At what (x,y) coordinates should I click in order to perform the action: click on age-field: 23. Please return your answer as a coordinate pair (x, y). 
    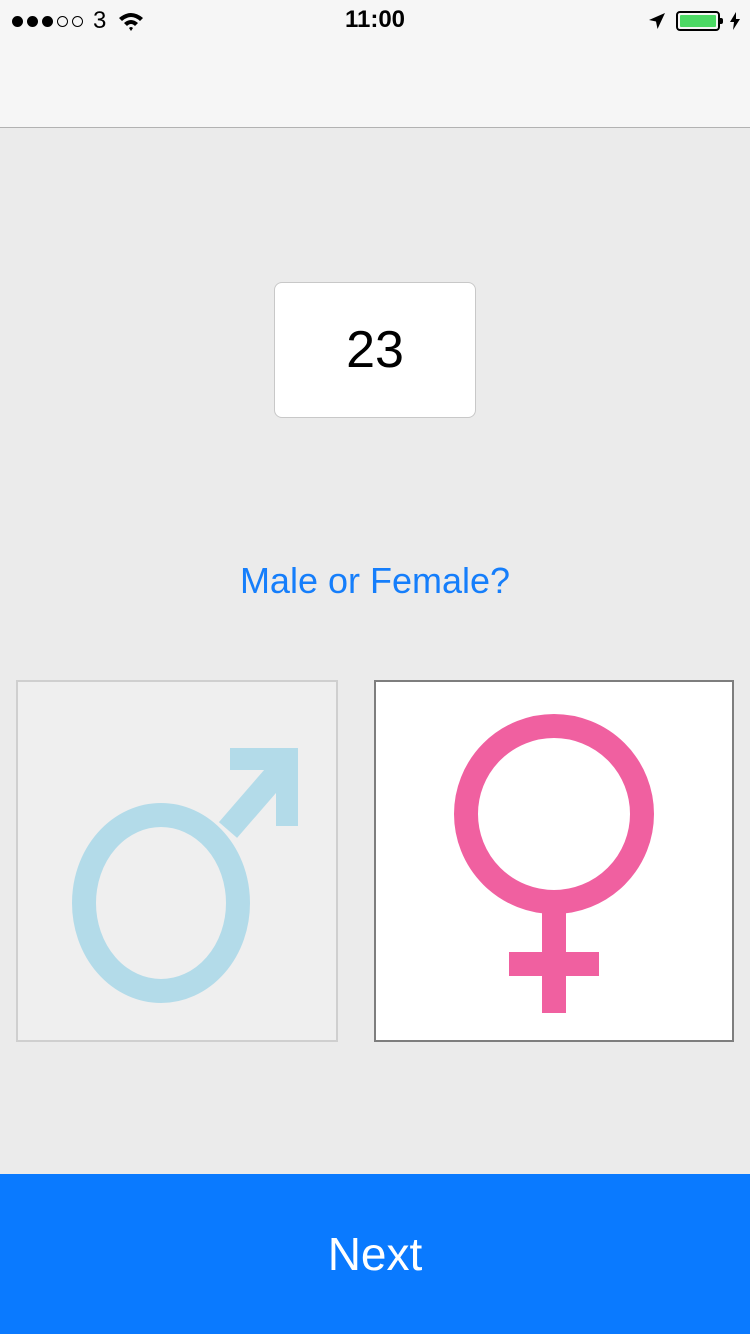
    Looking at the image, I should click on (375, 350).